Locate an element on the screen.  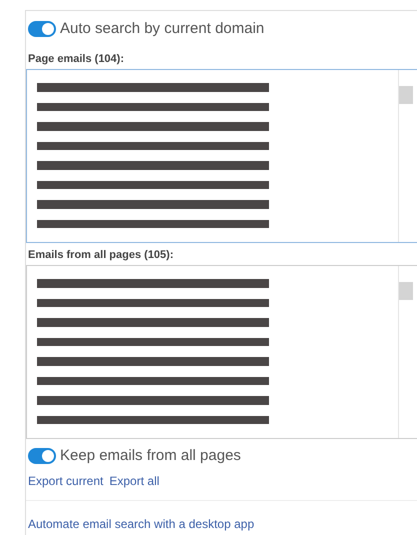
toggle-label: Keep emails from all pages is located at coordinates (150, 455).